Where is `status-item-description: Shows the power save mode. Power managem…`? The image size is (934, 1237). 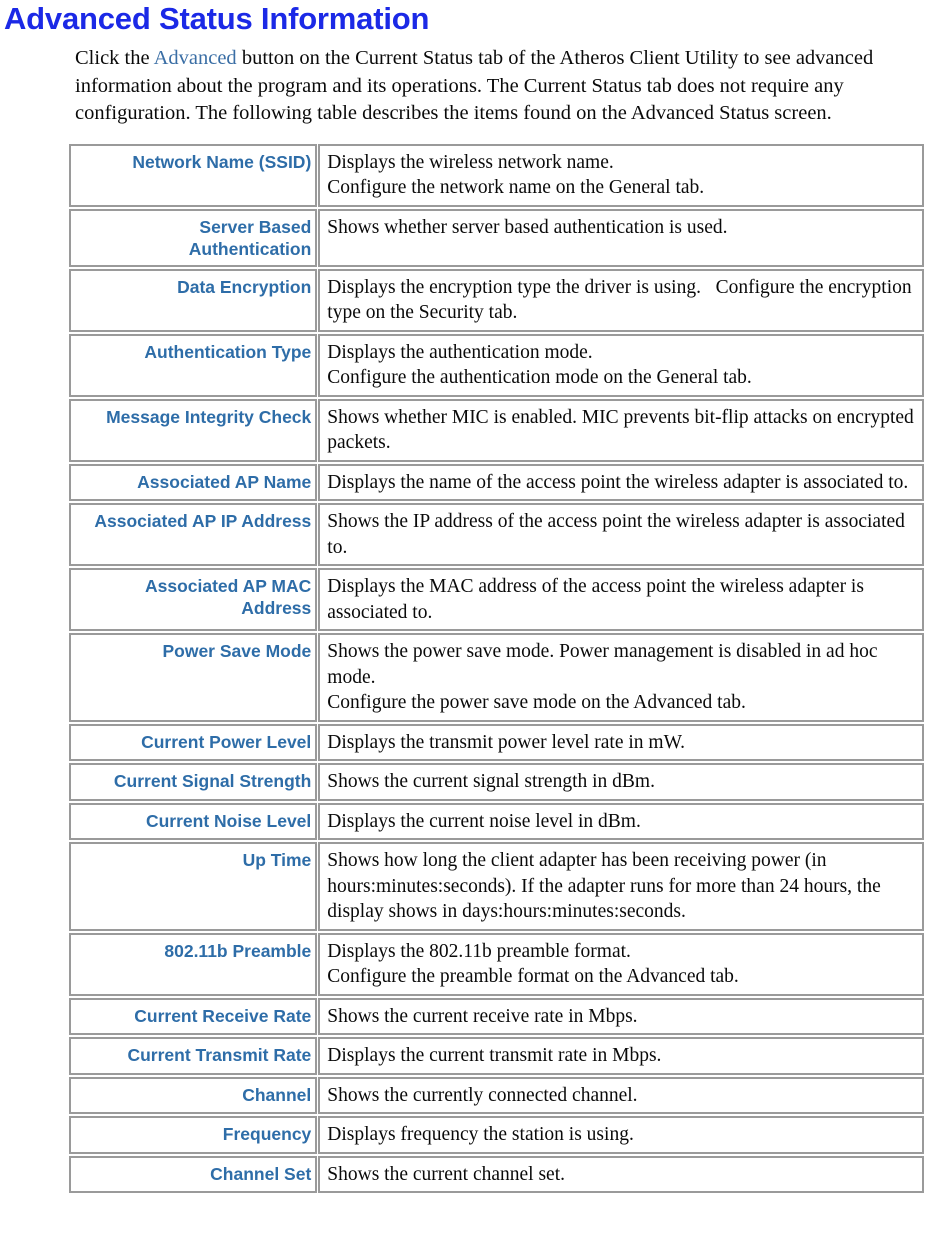 status-item-description: Shows the power save mode. Power managem… is located at coordinates (621, 677).